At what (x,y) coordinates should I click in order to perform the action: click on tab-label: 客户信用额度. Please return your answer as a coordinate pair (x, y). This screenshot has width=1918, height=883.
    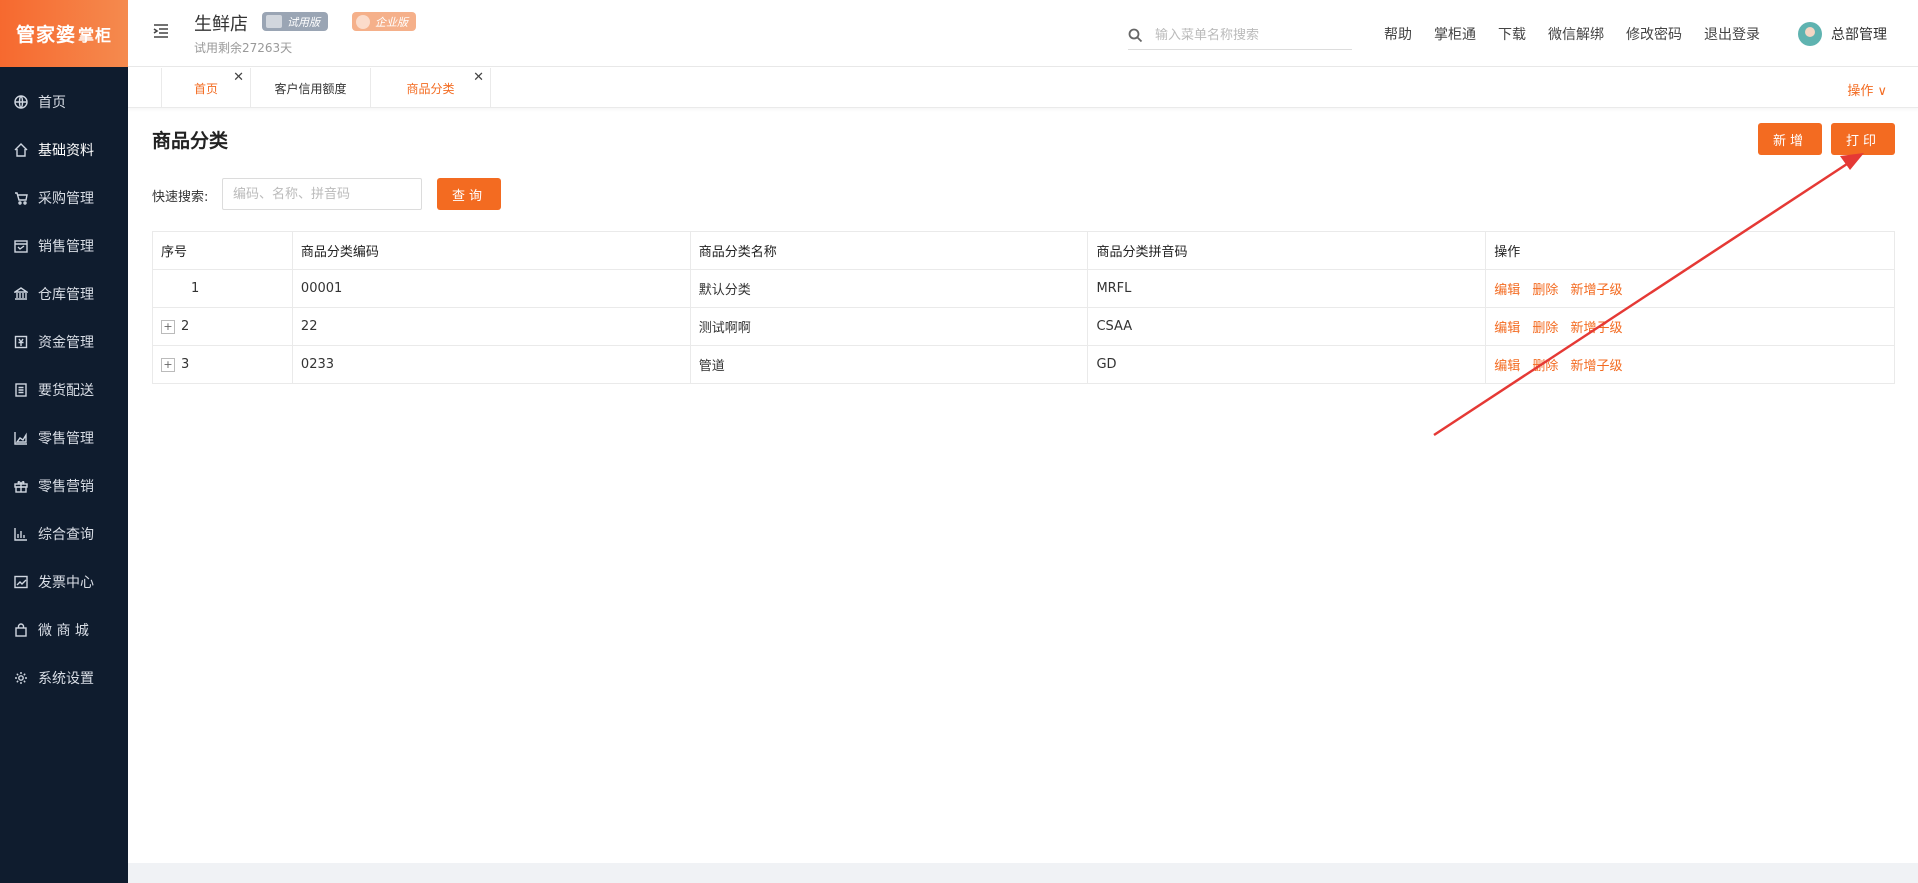
    Looking at the image, I should click on (310, 88).